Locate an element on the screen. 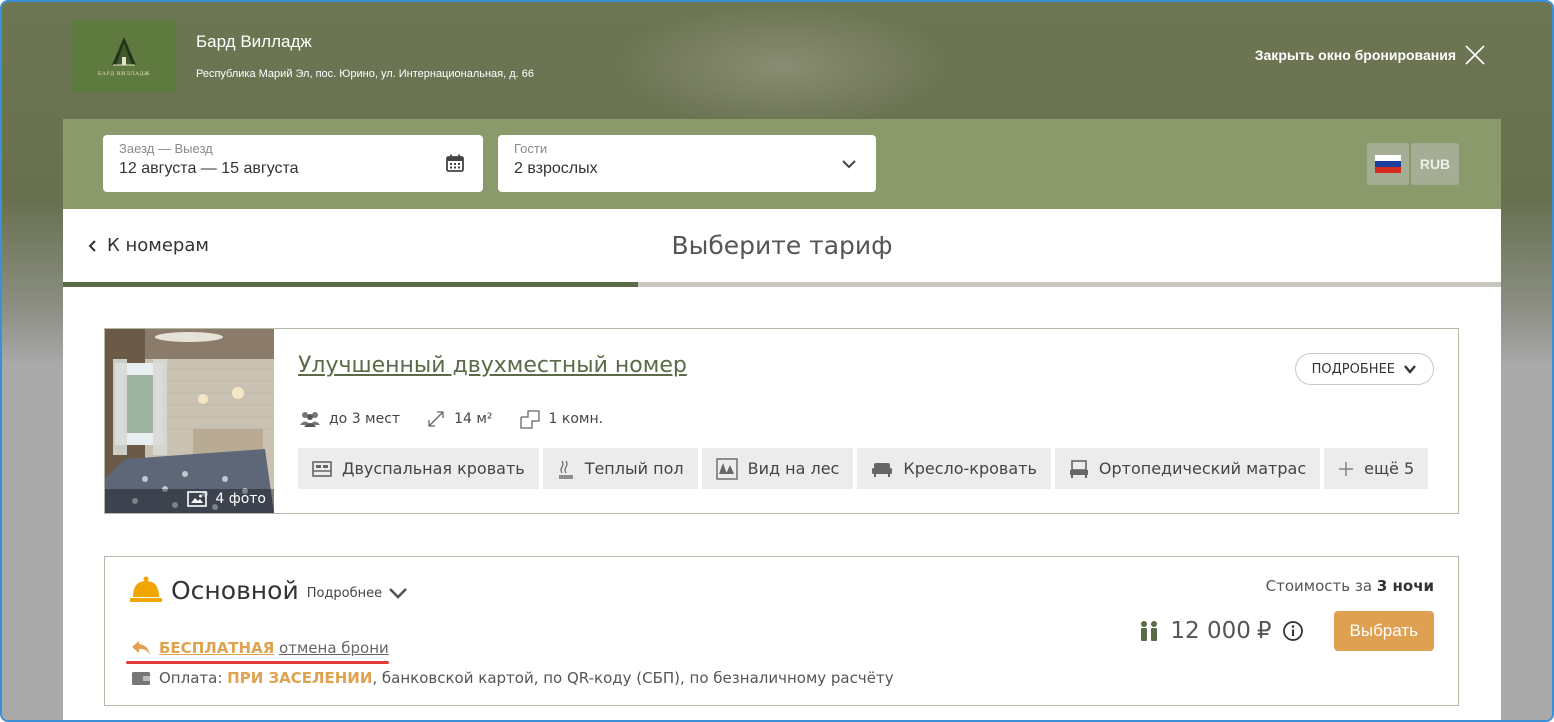  close-booking-label: Закрыть окно бронирования is located at coordinates (1355, 55).